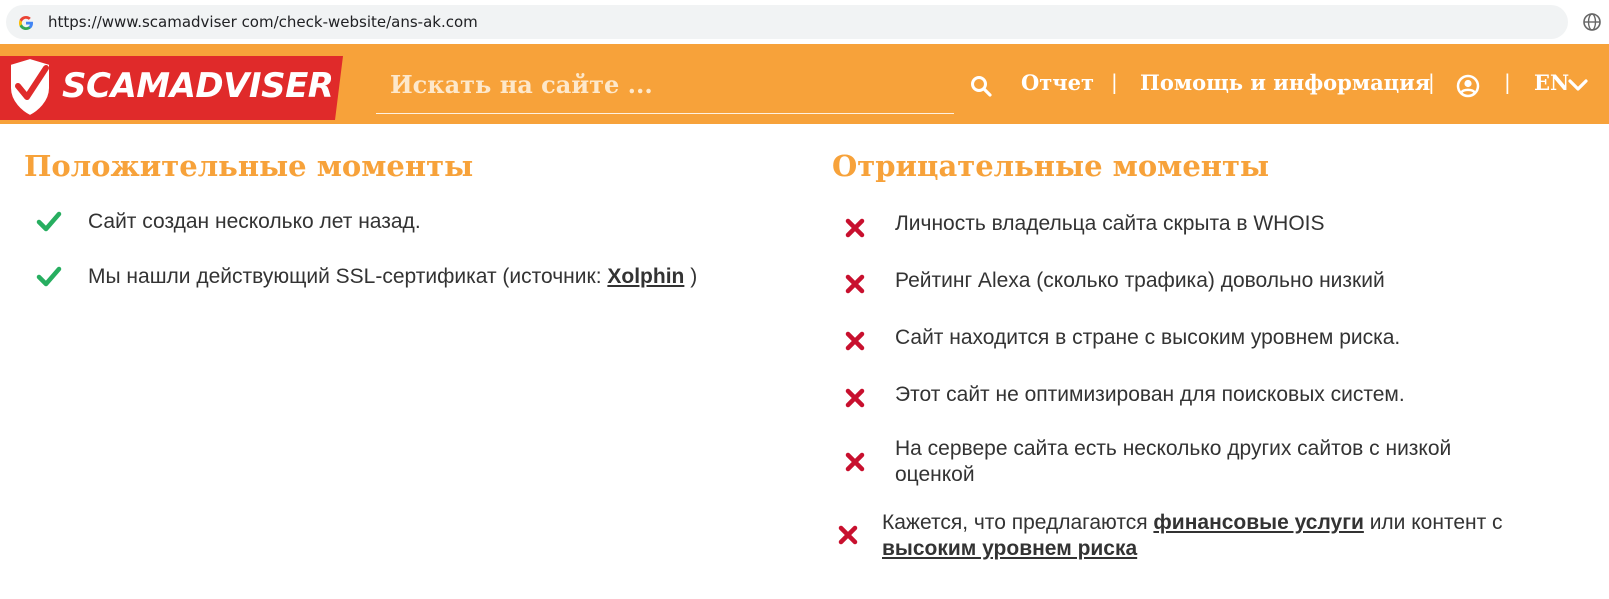 This screenshot has height=599, width=1609. I want to click on chevron-down-icon, so click(1578, 85).